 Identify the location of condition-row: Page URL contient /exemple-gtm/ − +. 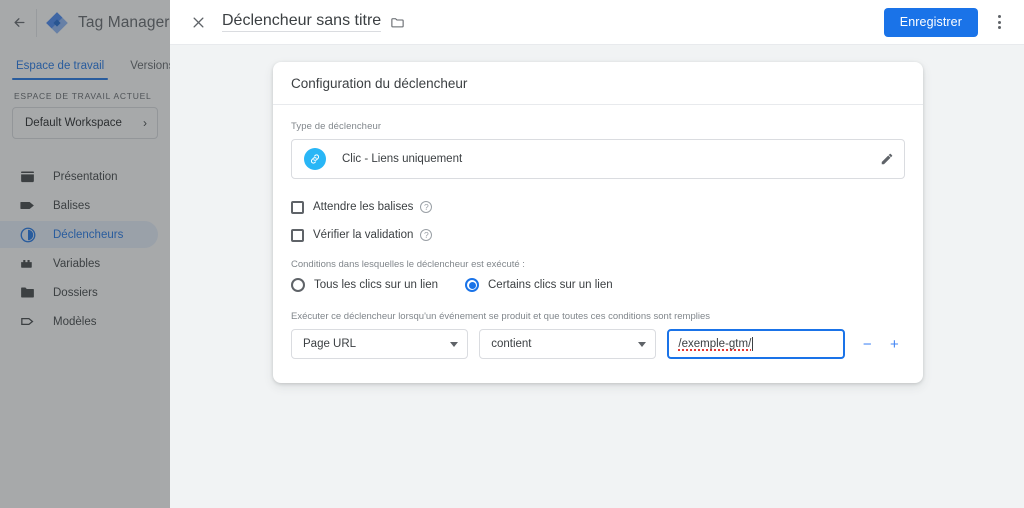
(598, 344).